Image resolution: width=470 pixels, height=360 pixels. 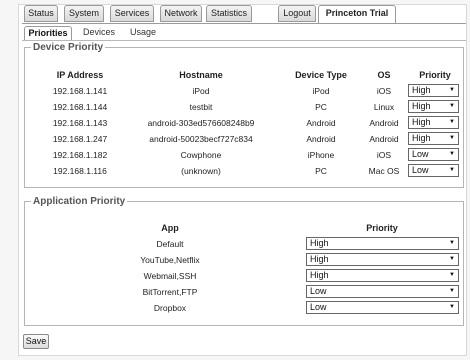 What do you see at coordinates (201, 139) in the screenshot?
I see `device-hostname: android-50023becf727c834` at bounding box center [201, 139].